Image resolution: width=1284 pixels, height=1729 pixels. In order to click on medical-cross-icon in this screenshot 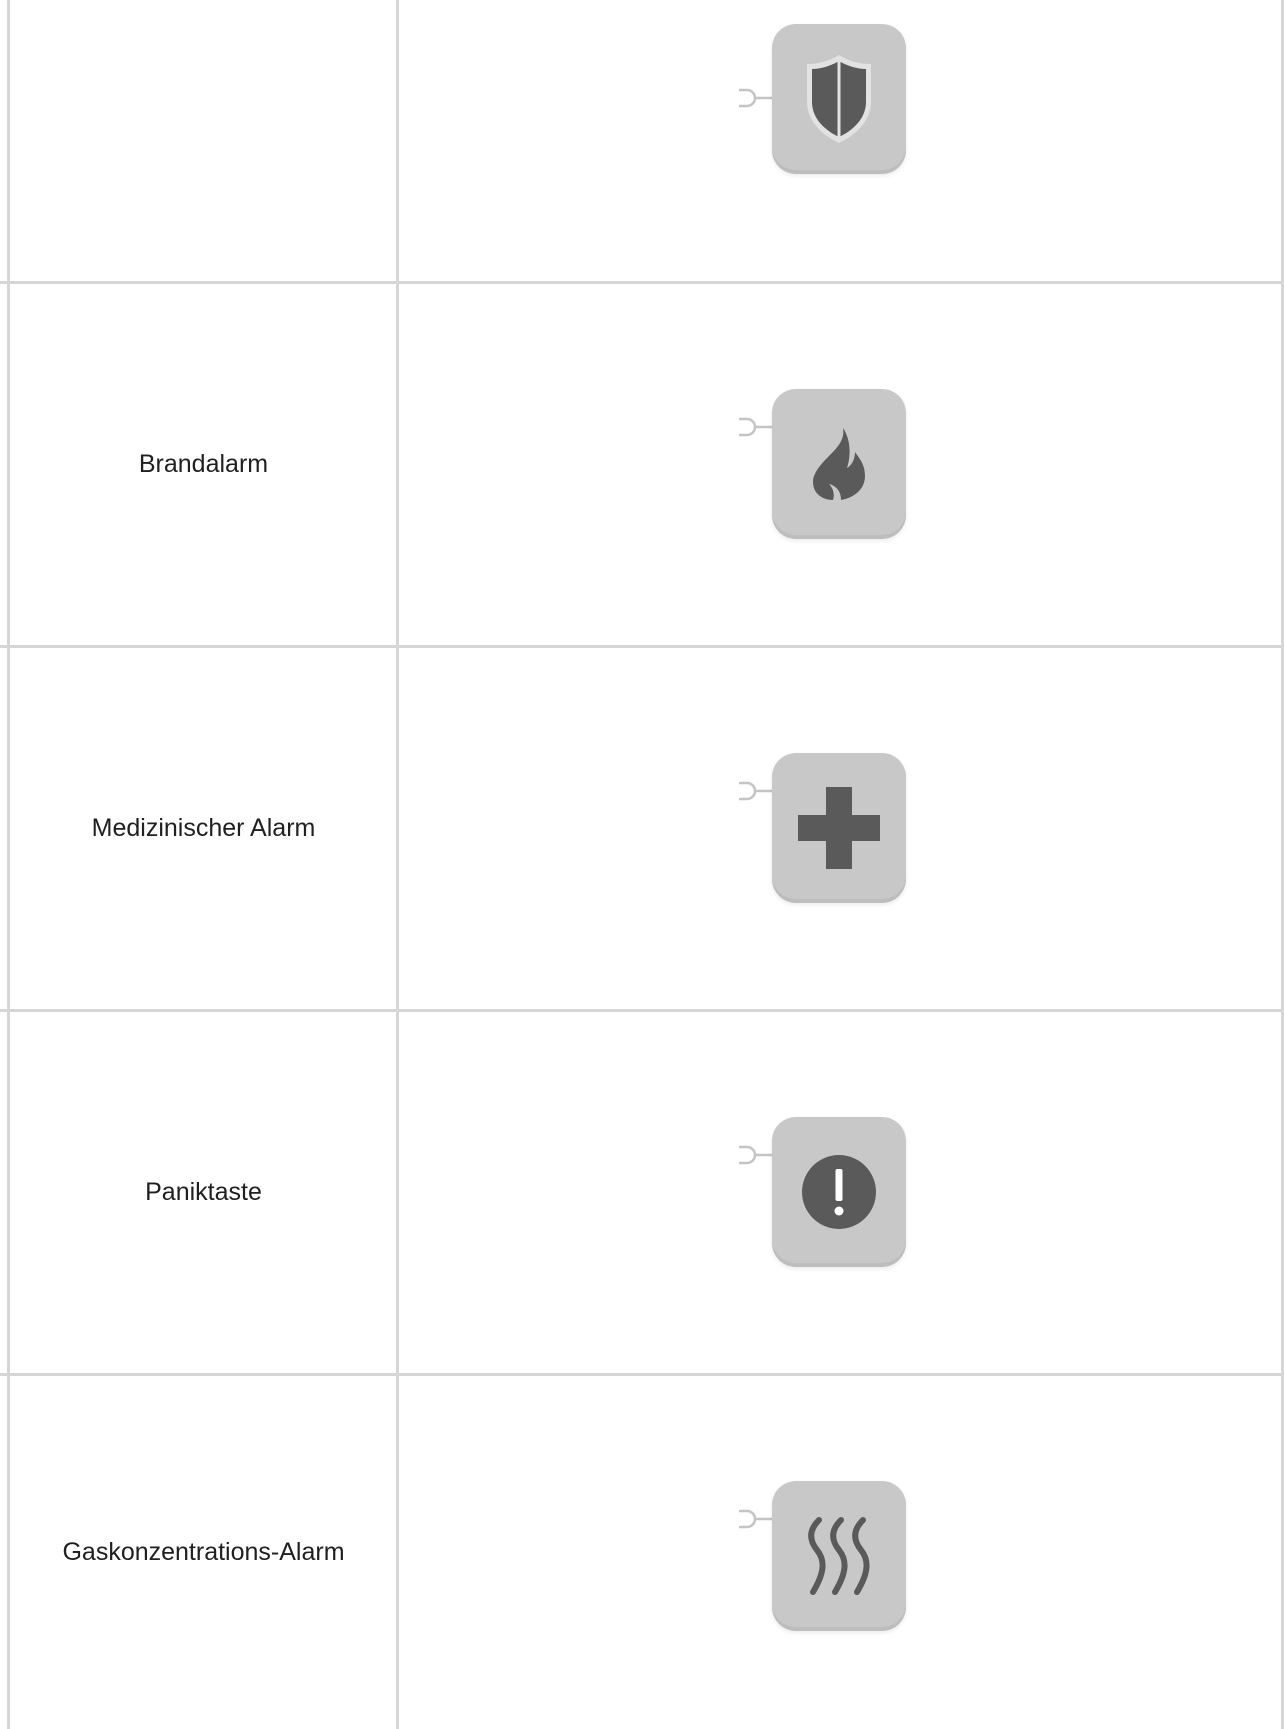, I will do `click(839, 828)`.